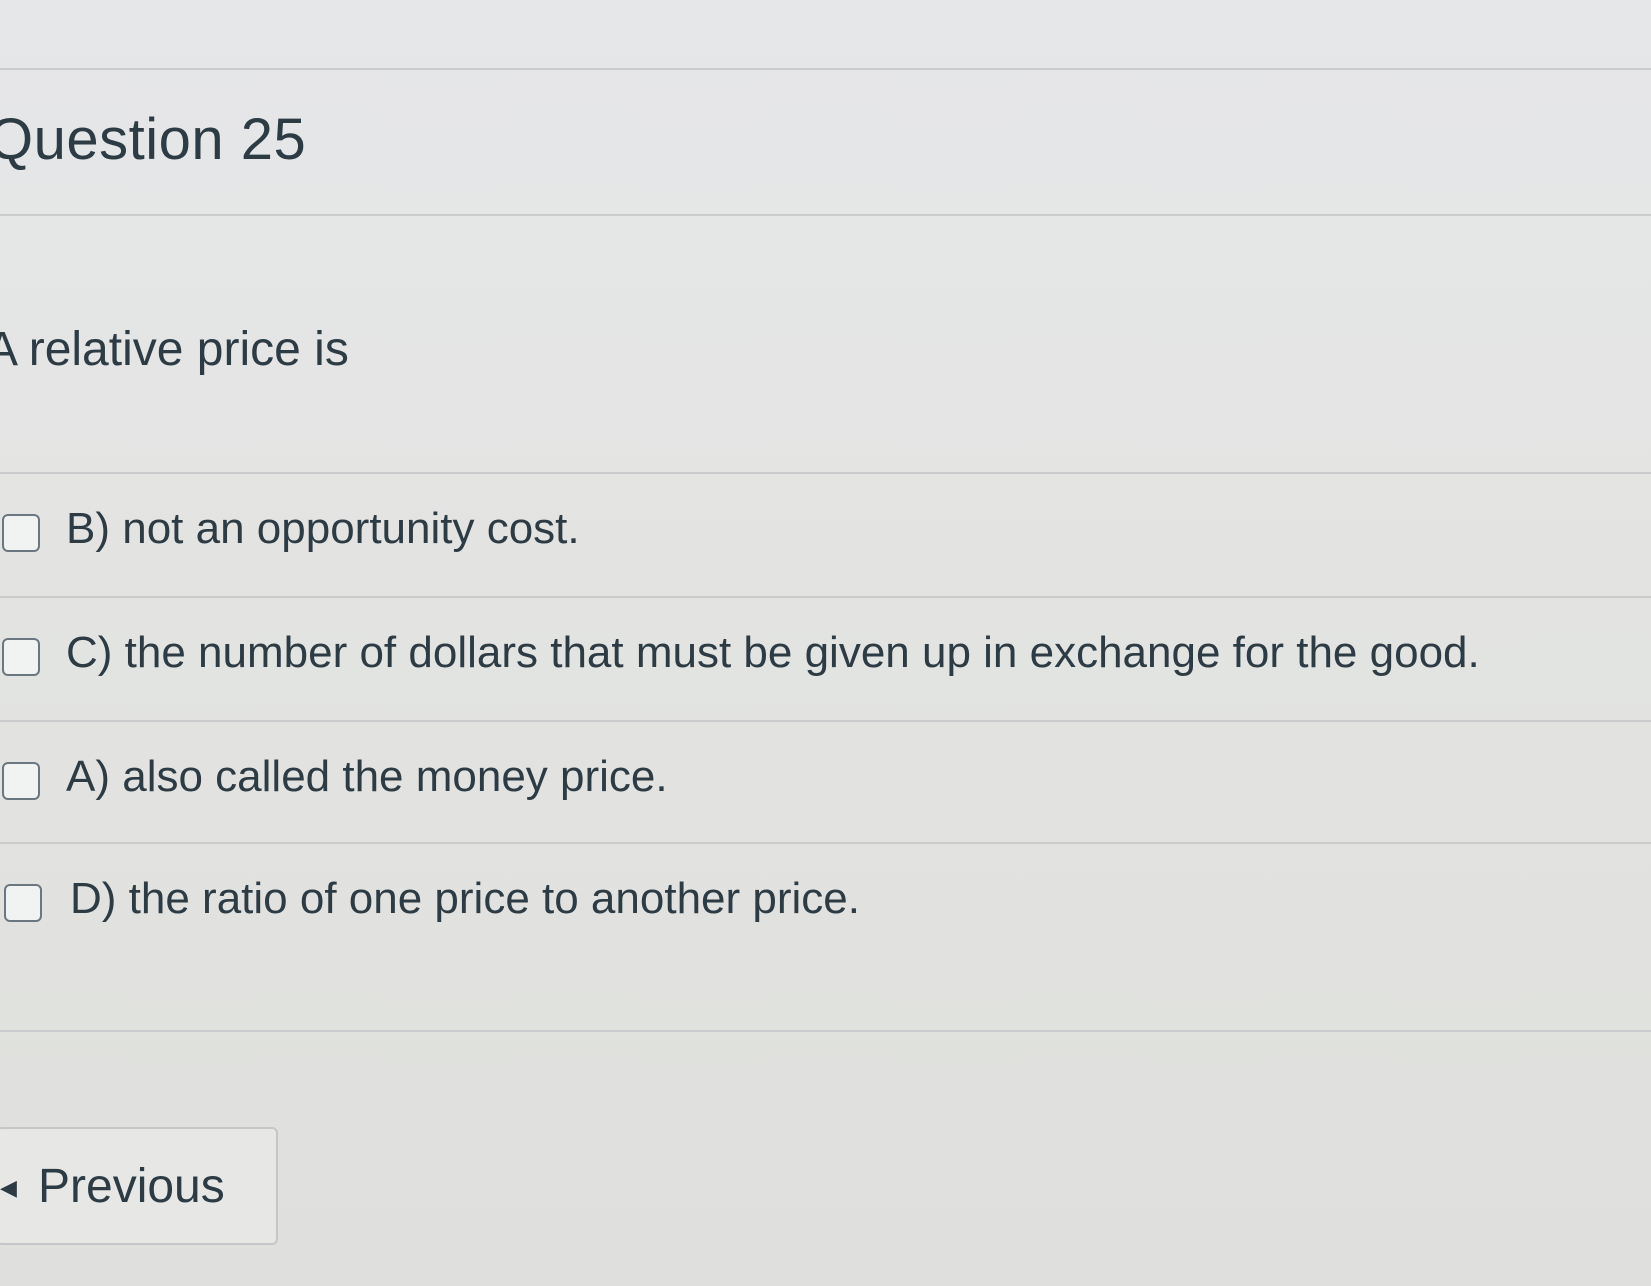  Describe the element at coordinates (825, 1031) in the screenshot. I see `answers-bottom-divider` at that location.